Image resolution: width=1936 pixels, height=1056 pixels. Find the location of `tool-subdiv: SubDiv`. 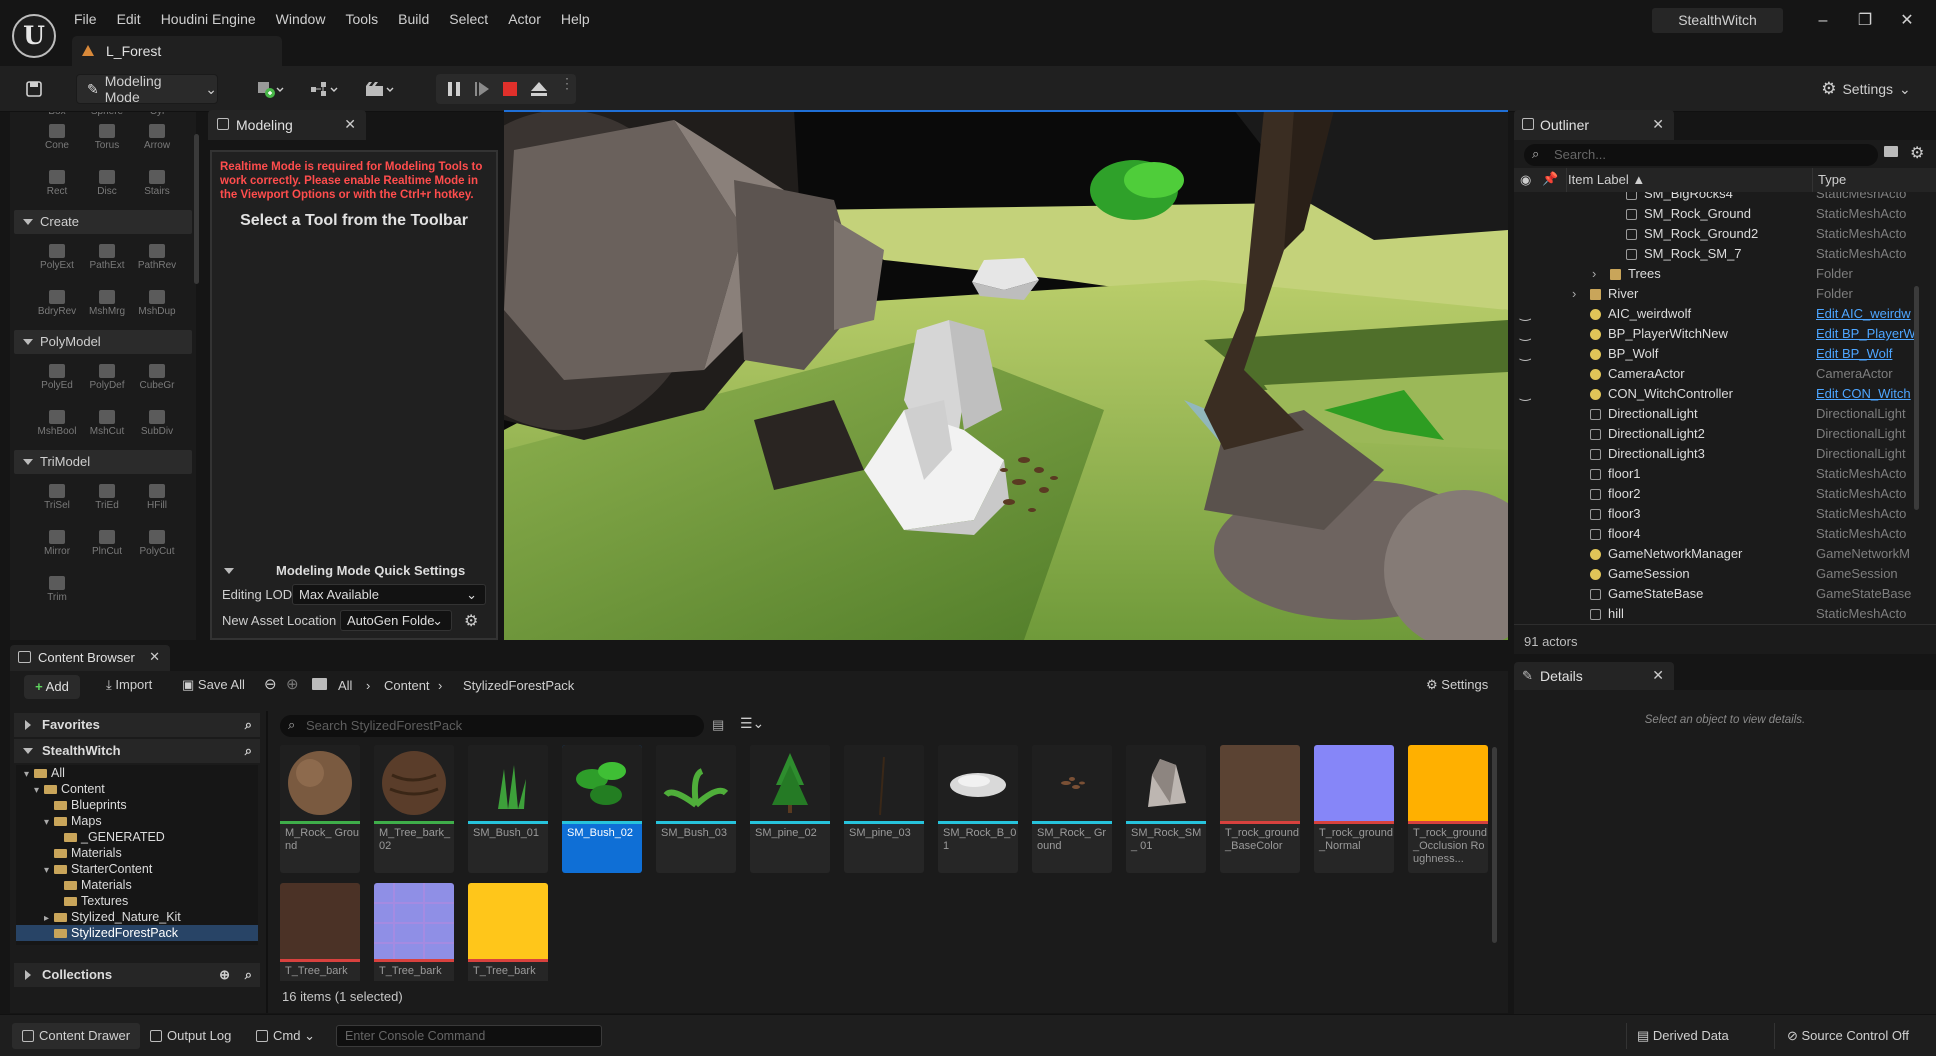

tool-subdiv: SubDiv is located at coordinates (157, 425).